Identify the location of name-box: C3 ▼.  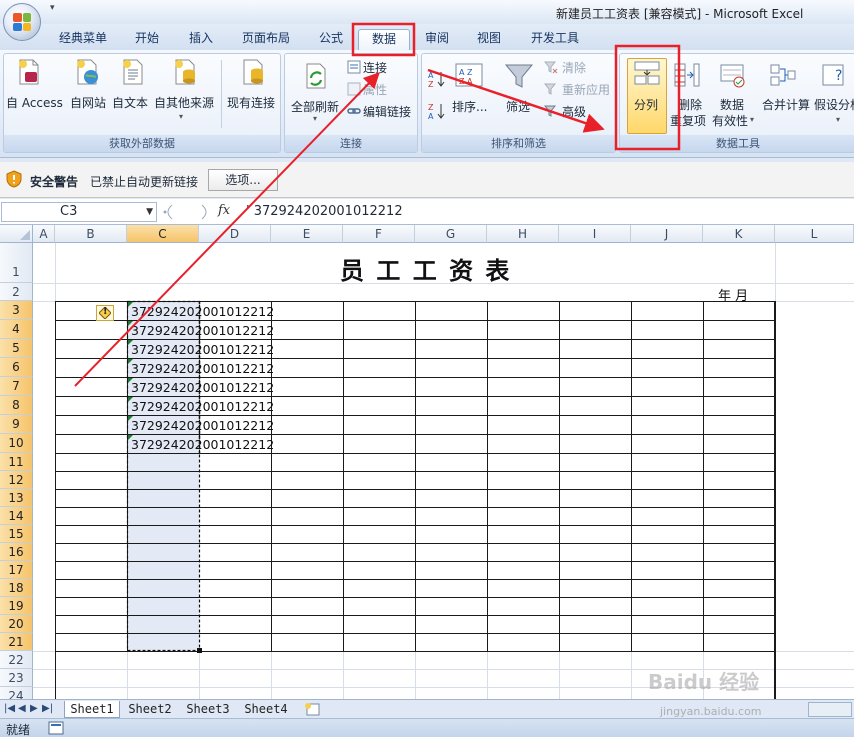
(79, 212).